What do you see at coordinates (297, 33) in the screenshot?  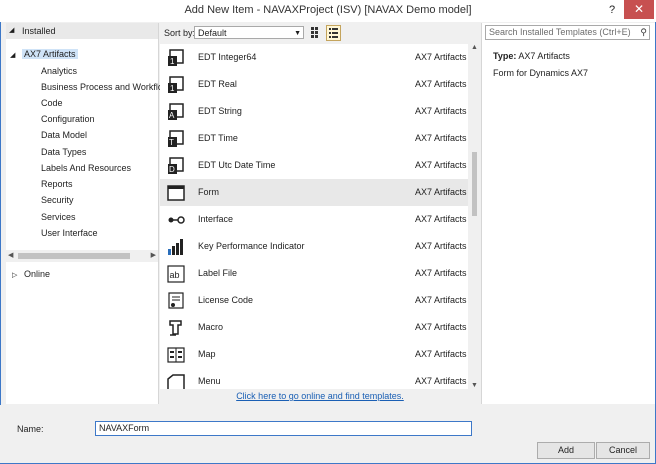 I see `chevron-down-icon: ▼` at bounding box center [297, 33].